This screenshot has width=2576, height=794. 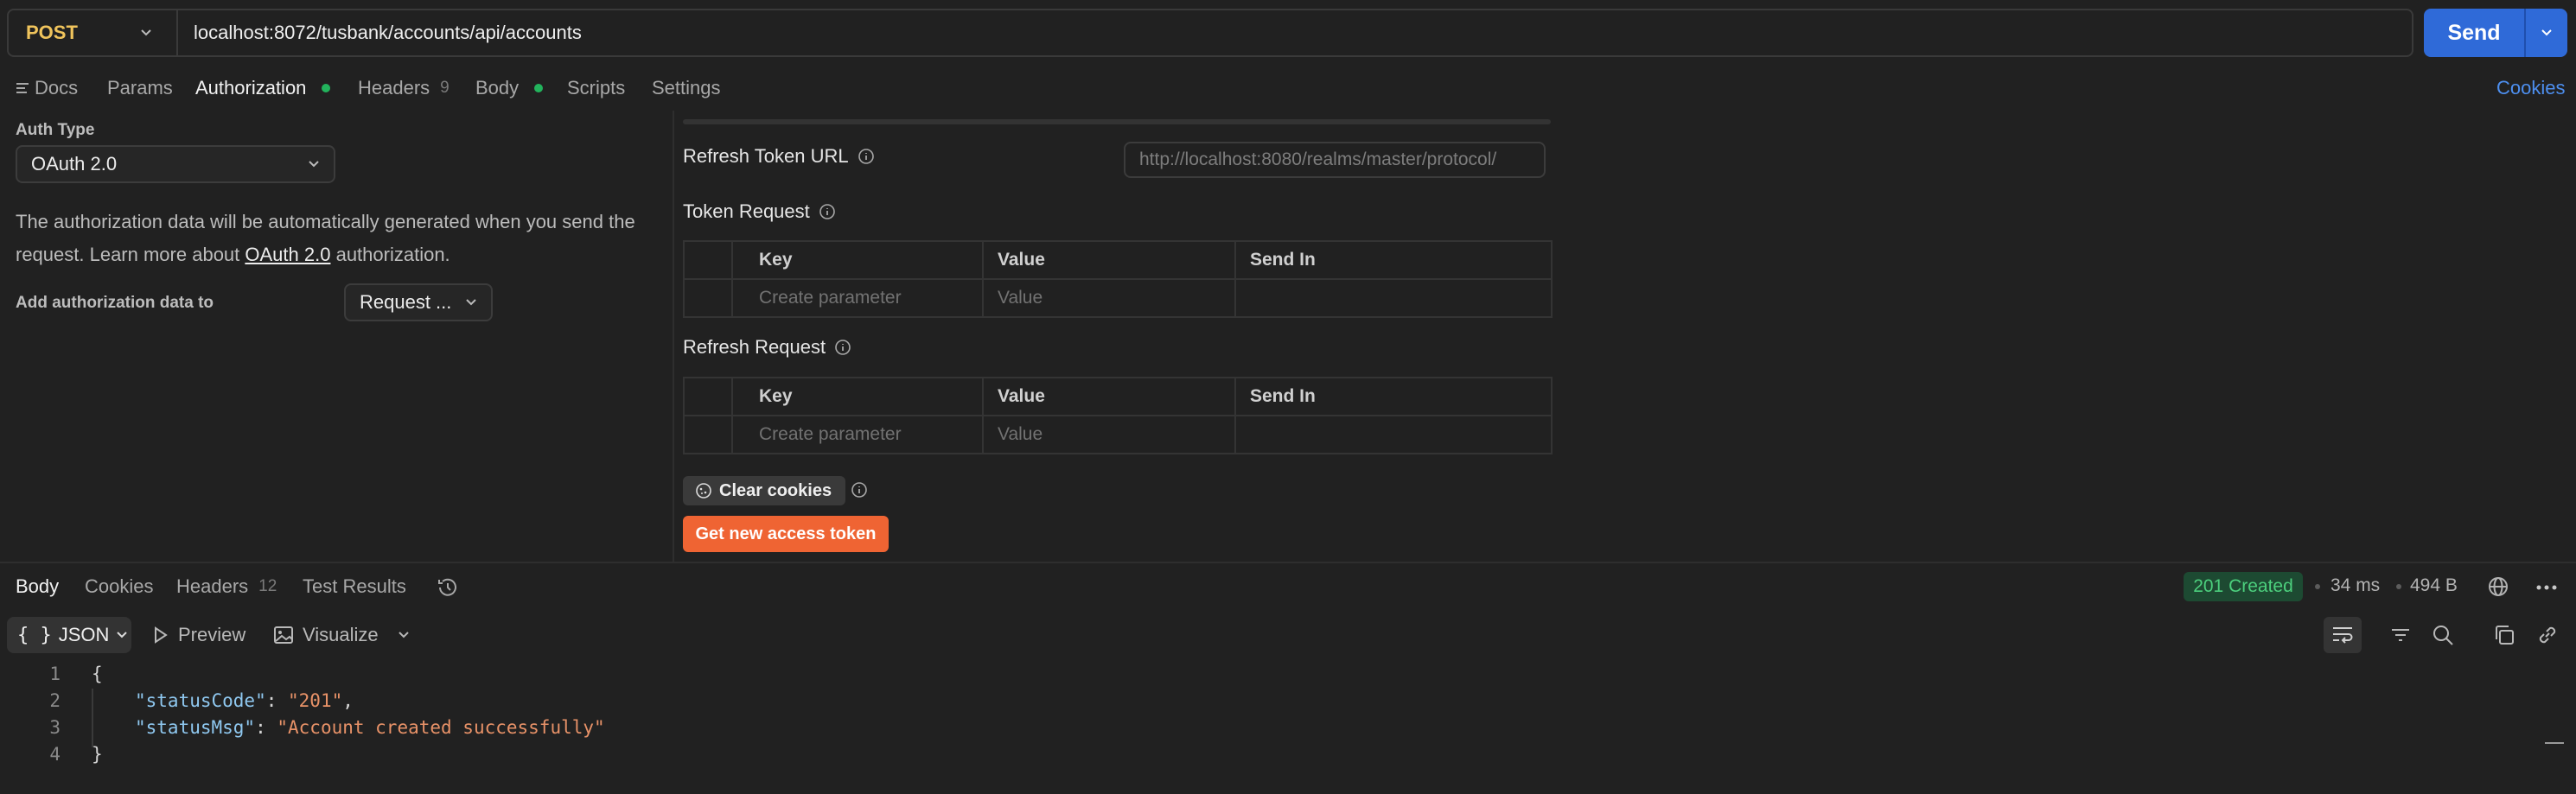 I want to click on response-tab-headers: Headers 12, so click(x=226, y=586).